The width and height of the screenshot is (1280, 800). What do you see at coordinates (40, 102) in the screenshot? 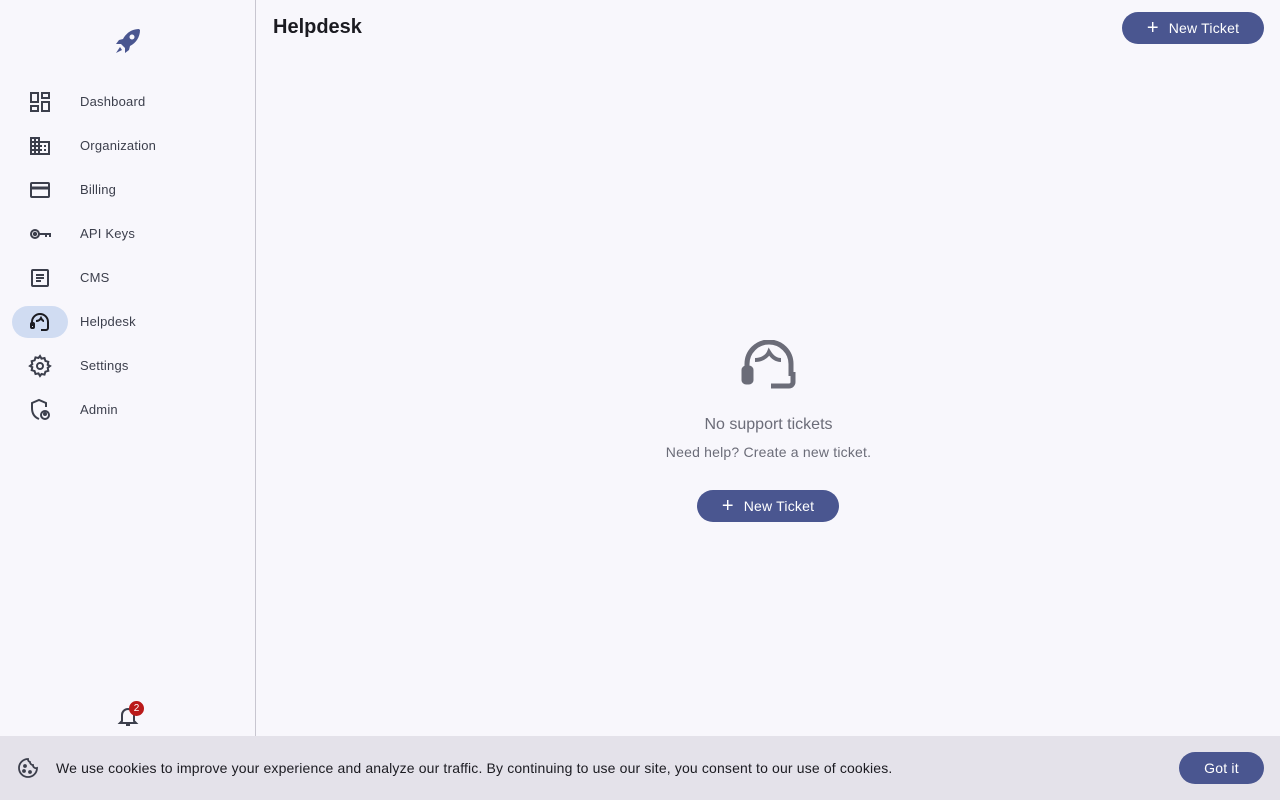
I see `dashboard-icon` at bounding box center [40, 102].